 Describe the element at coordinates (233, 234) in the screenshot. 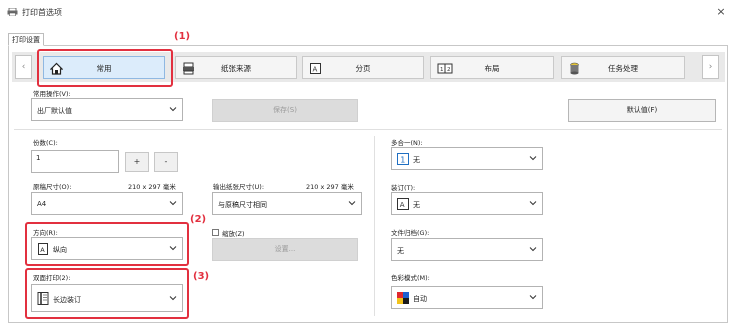

I see `zoom-label: 缩放(Z)` at that location.